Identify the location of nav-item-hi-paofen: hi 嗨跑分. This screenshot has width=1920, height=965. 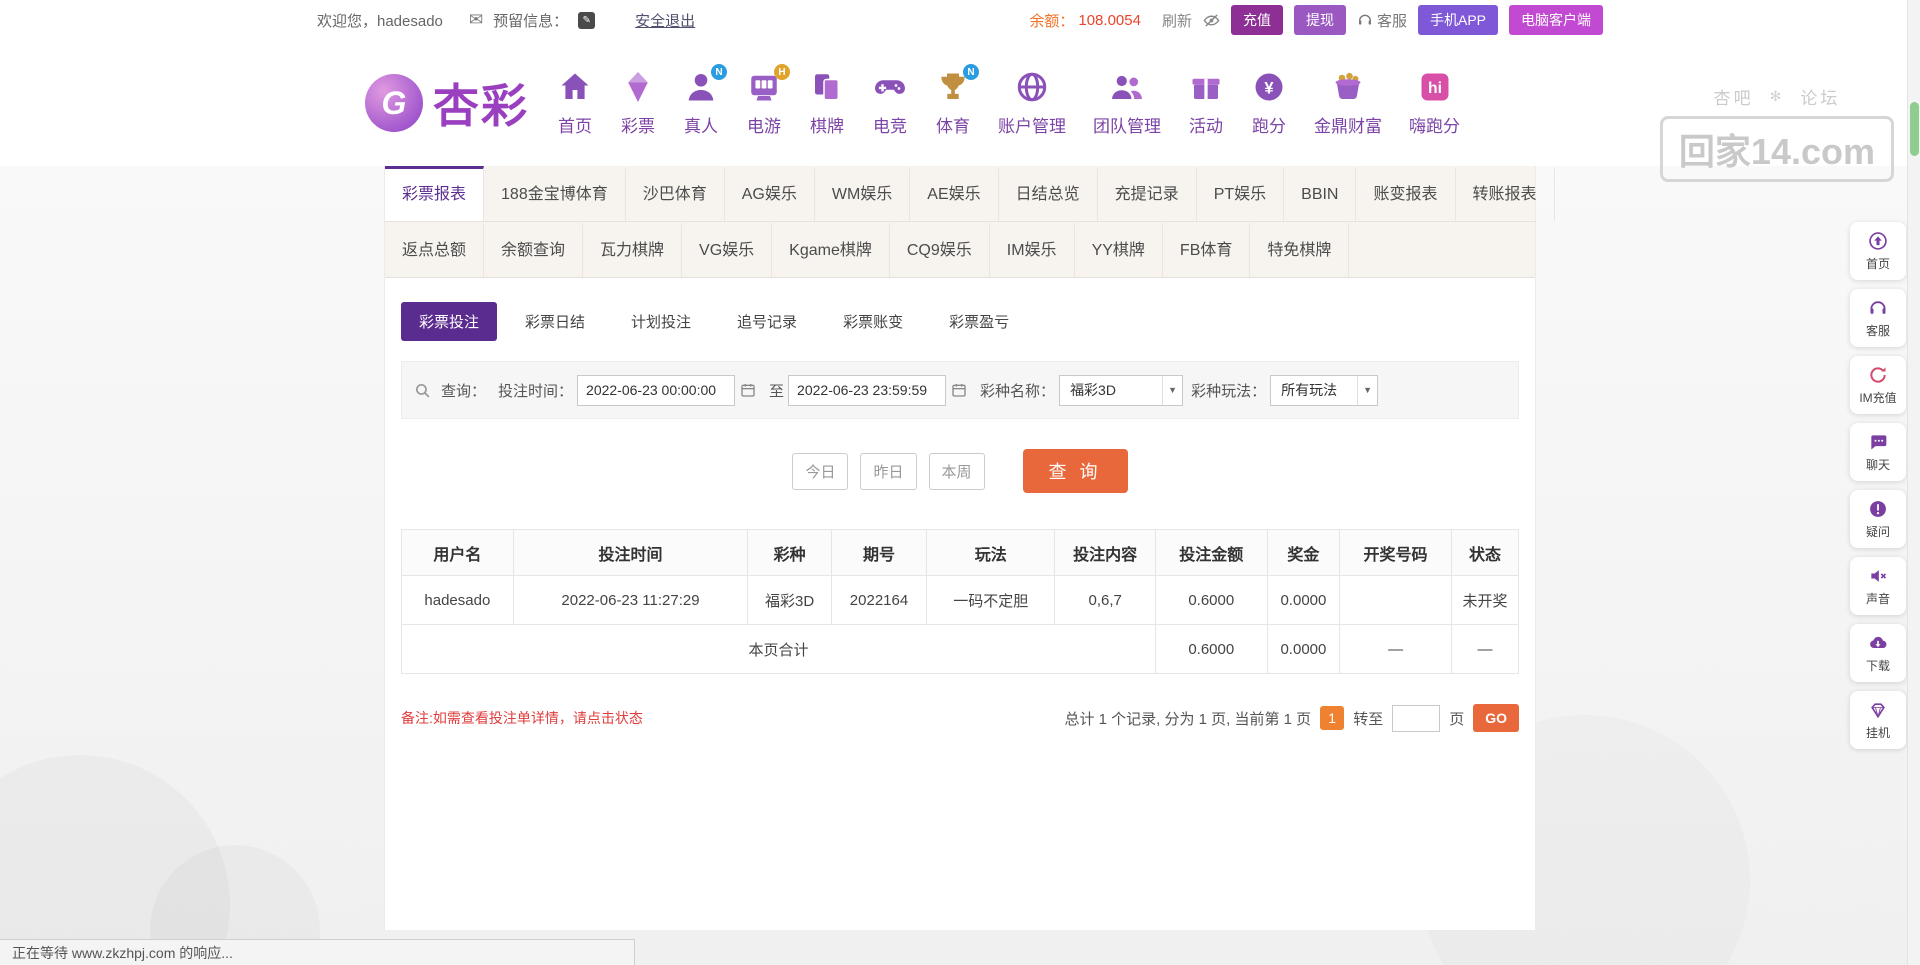
(1434, 103).